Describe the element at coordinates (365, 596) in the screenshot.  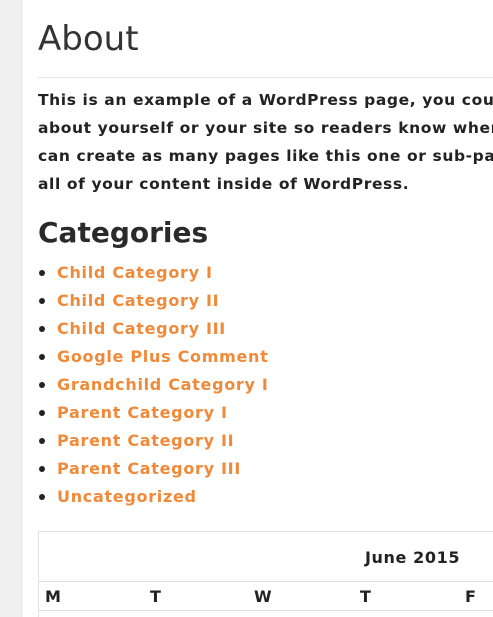
I see `calendar-weekday-thursday: T` at that location.